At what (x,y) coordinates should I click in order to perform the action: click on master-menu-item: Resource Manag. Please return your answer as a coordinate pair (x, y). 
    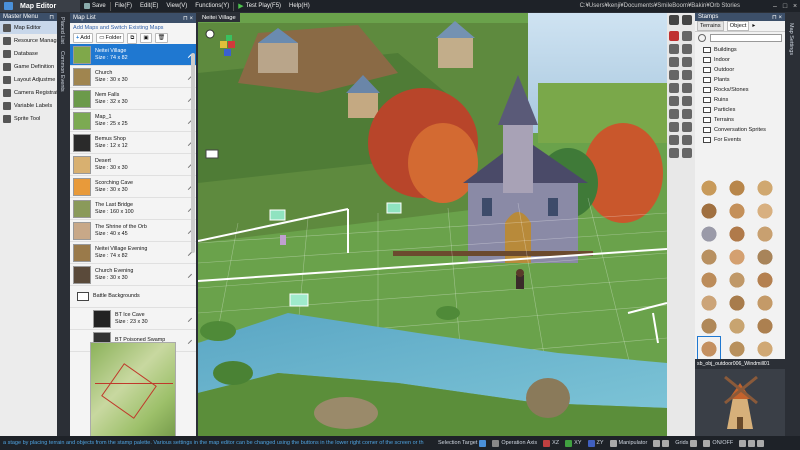
    Looking at the image, I should click on (28, 40).